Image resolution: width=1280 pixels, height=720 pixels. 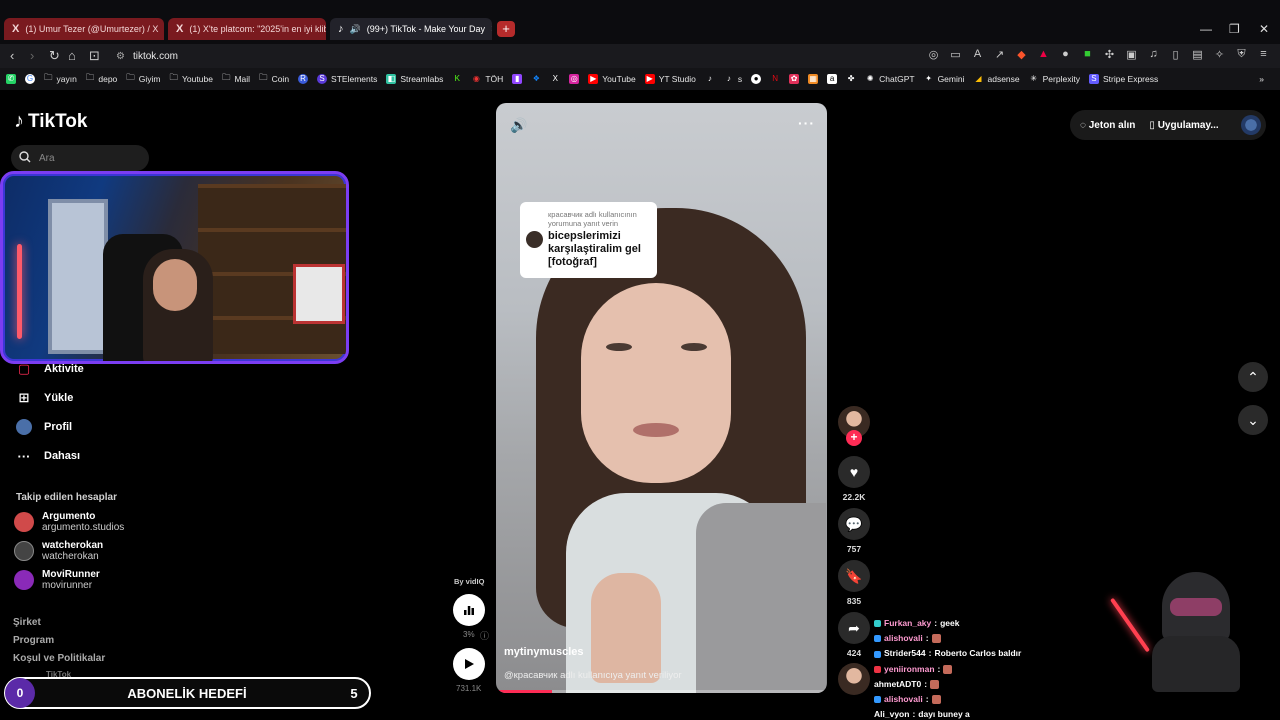 What do you see at coordinates (54, 56) in the screenshot?
I see `reload-icon: ↻` at bounding box center [54, 56].